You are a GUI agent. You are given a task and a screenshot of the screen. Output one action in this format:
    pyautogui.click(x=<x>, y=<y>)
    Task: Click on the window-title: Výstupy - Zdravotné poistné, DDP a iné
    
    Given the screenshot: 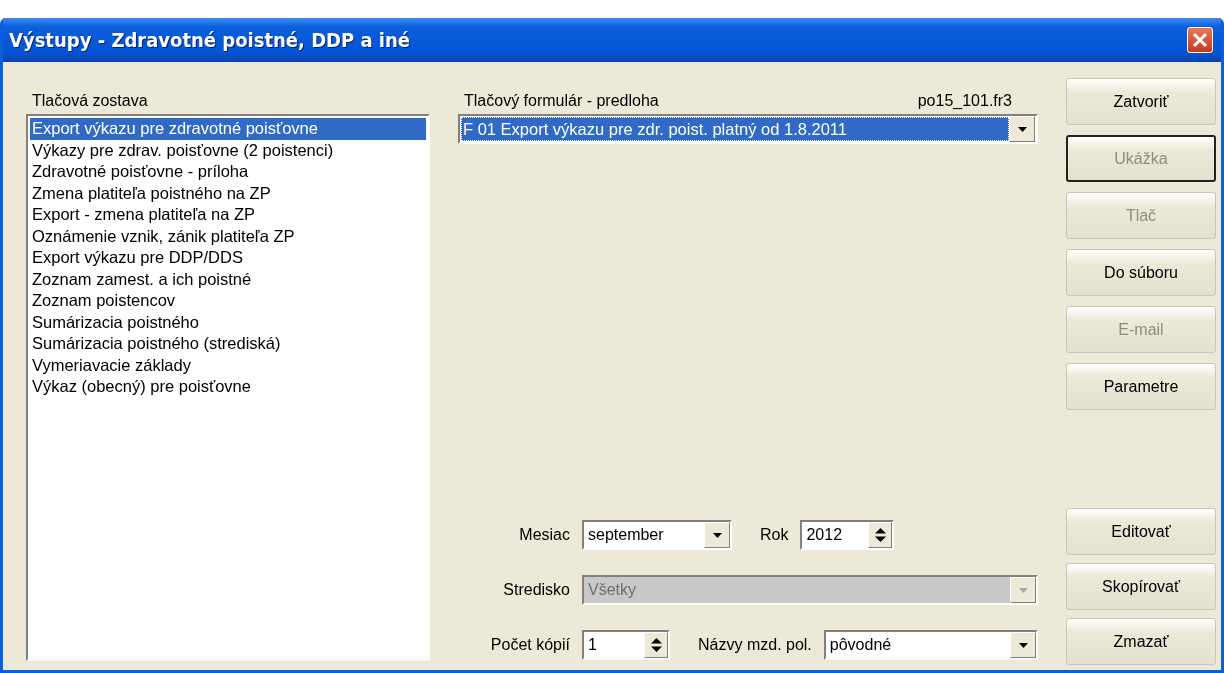 What is the action you would take?
    pyautogui.click(x=210, y=40)
    